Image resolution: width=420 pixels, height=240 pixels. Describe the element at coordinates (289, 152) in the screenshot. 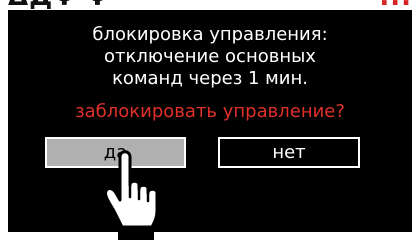

I see `no-button: нет` at that location.